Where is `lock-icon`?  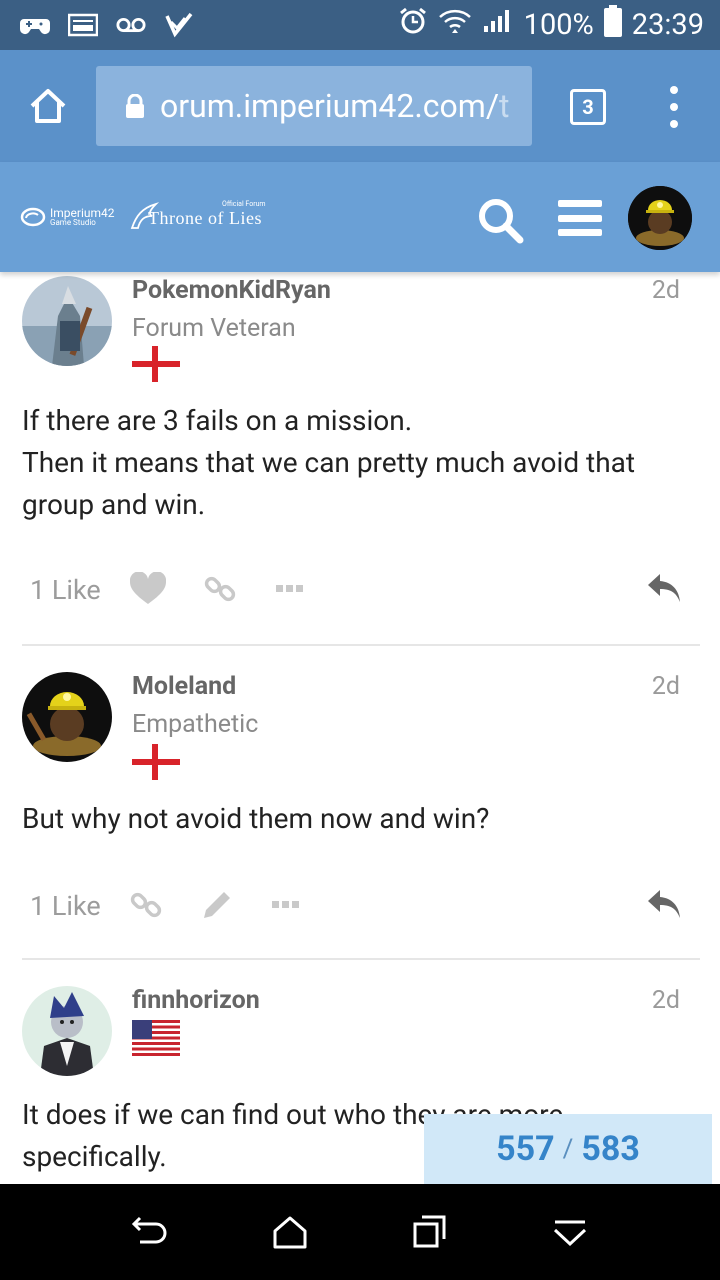
lock-icon is located at coordinates (135, 106).